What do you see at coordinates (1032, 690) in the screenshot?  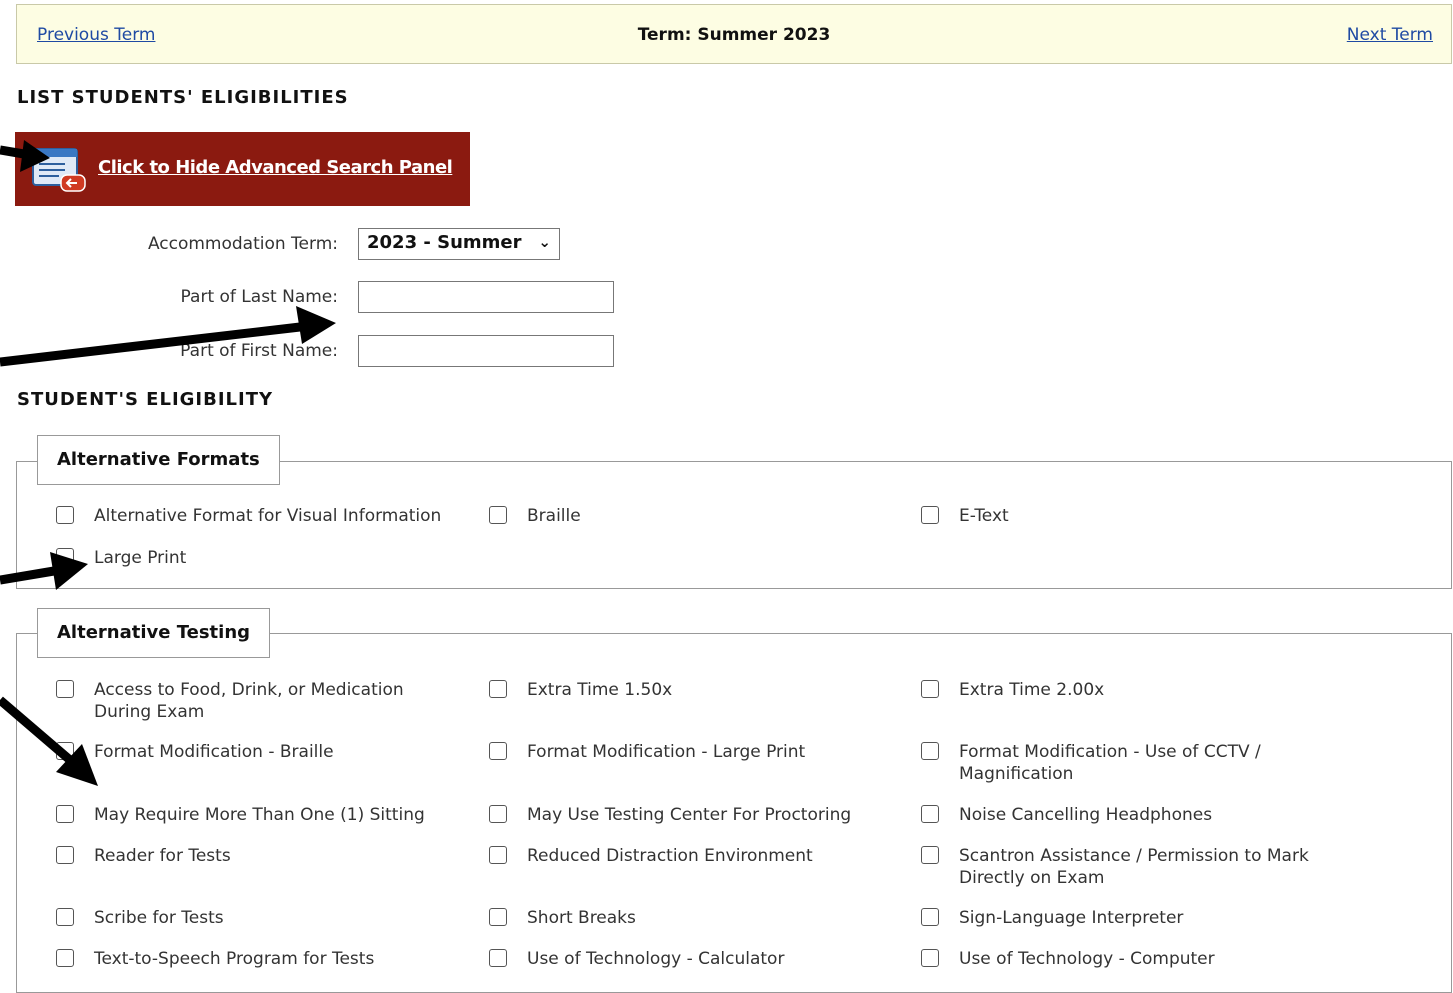 I see `option-label: Extra Time 2.00x` at bounding box center [1032, 690].